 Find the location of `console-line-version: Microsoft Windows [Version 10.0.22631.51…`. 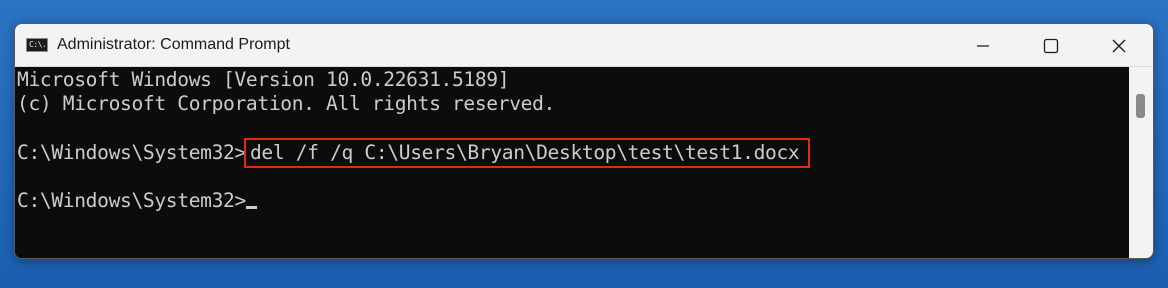

console-line-version: Microsoft Windows [Version 10.0.22631.51… is located at coordinates (263, 79).